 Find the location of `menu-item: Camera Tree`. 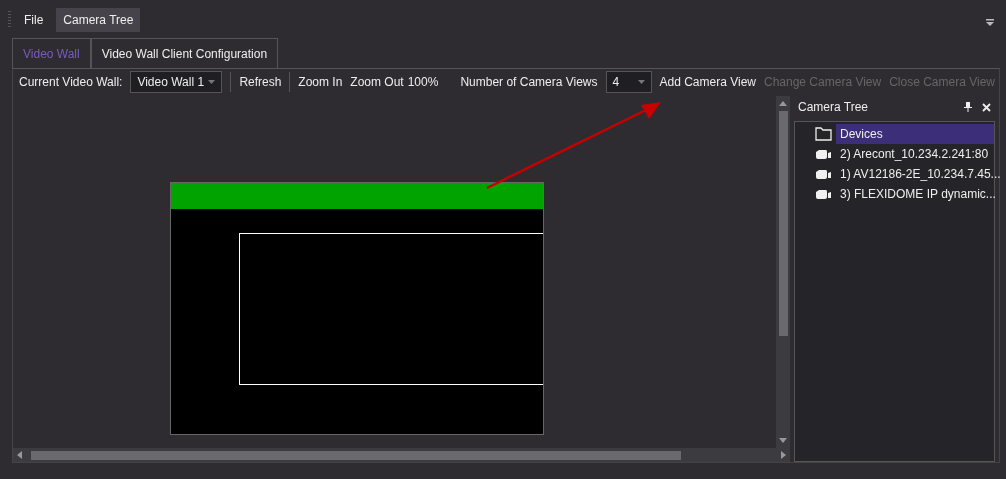

menu-item: Camera Tree is located at coordinates (98, 20).